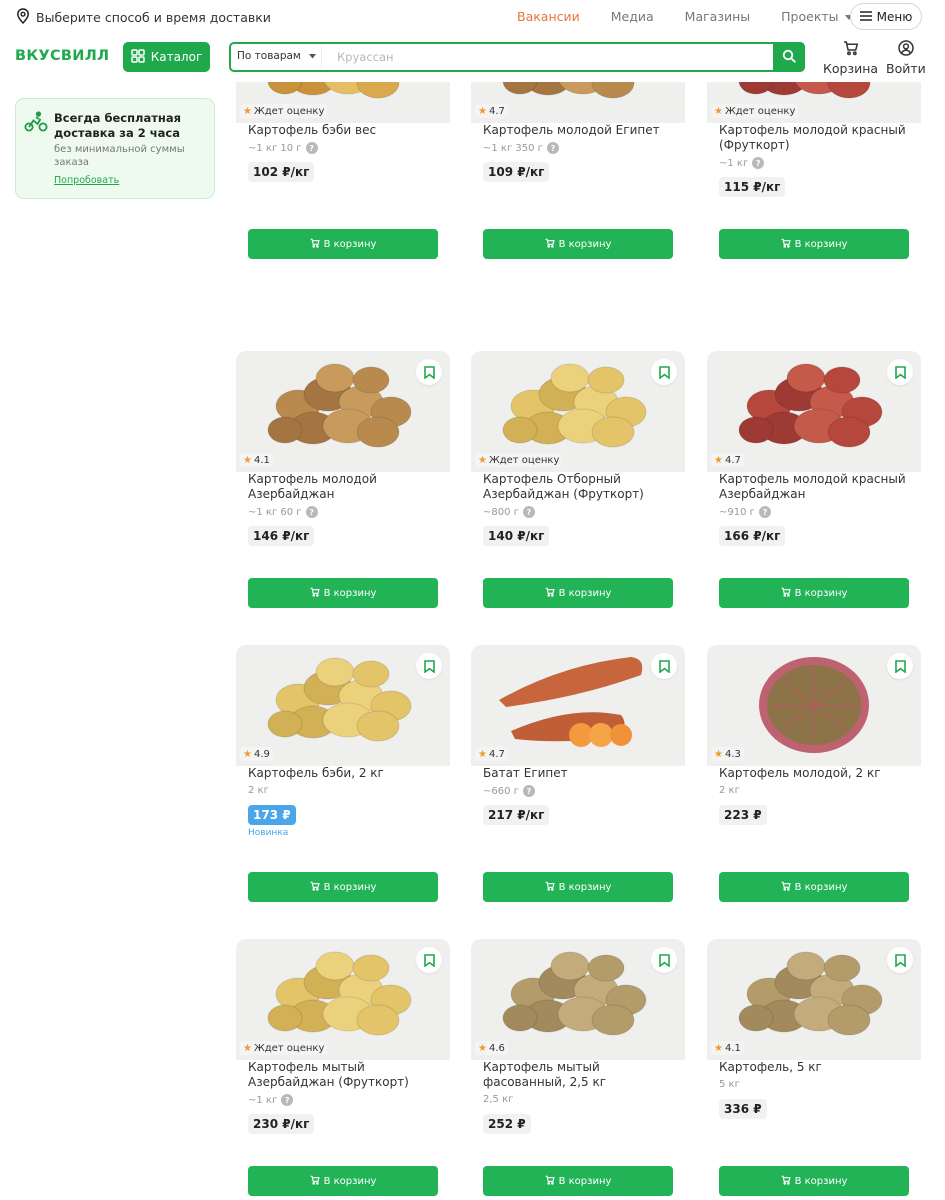 Image resolution: width=945 pixels, height=1200 pixels. I want to click on nav-link-vacancies: Вакансии, so click(548, 16).